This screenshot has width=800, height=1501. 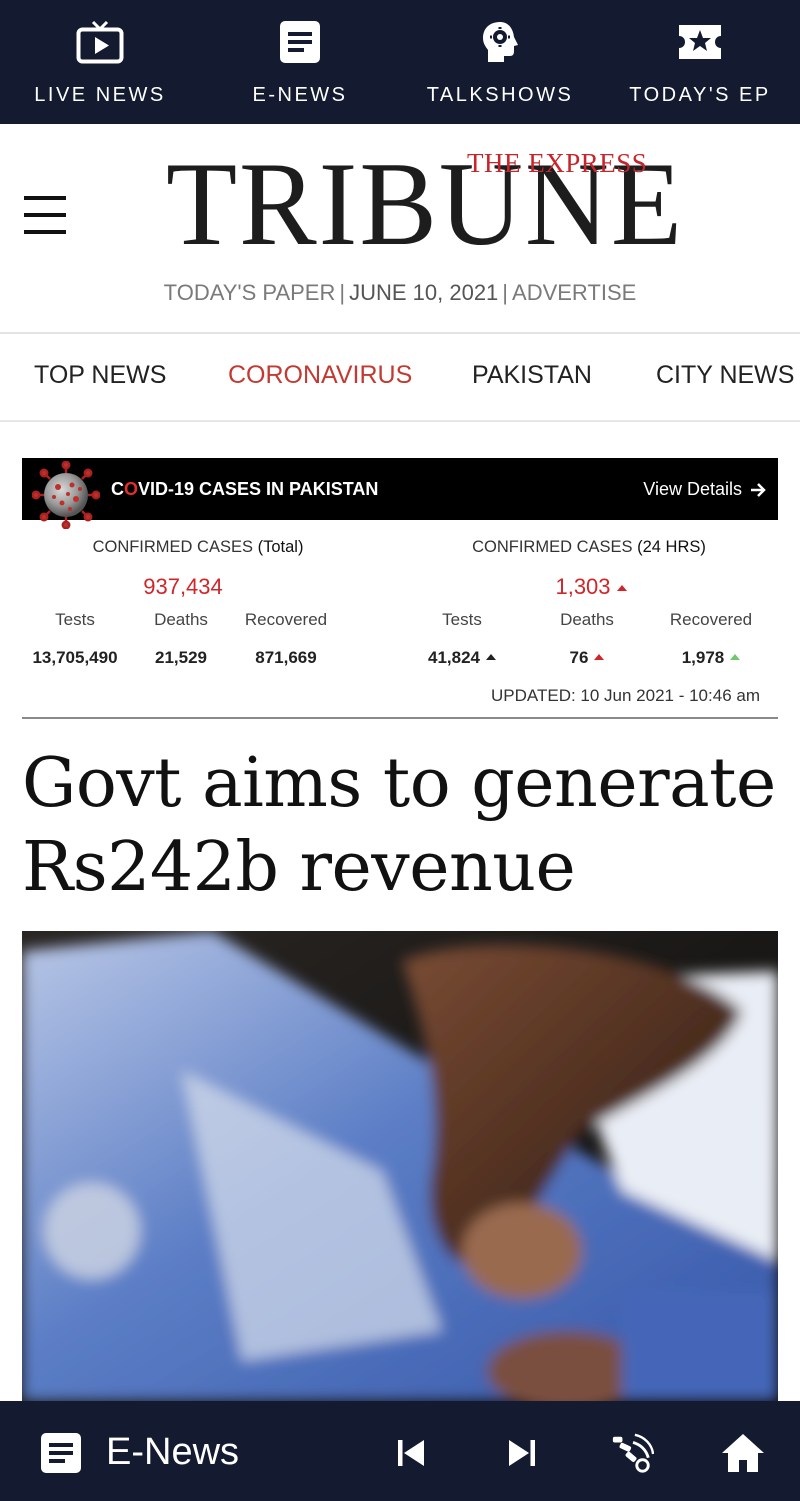 I want to click on top-nav-label: TODAY'S EP, so click(x=700, y=95).